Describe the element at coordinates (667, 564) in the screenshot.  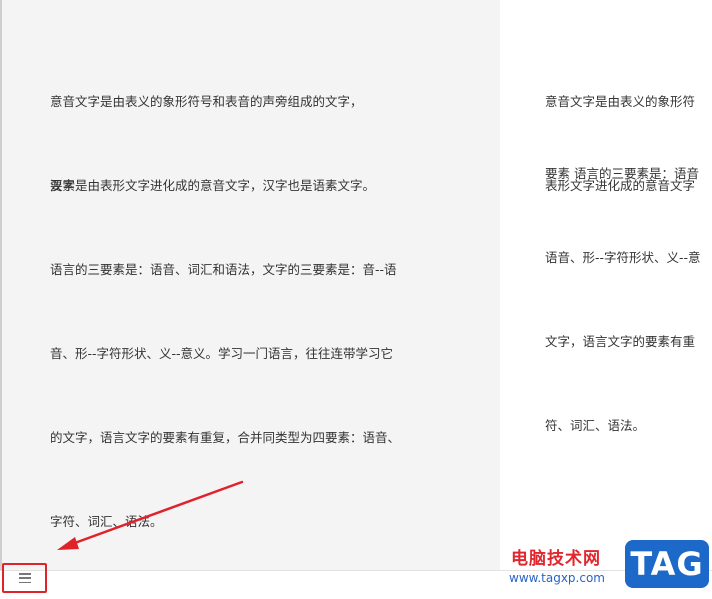
I see `watermark-tag-badge: TAG` at that location.